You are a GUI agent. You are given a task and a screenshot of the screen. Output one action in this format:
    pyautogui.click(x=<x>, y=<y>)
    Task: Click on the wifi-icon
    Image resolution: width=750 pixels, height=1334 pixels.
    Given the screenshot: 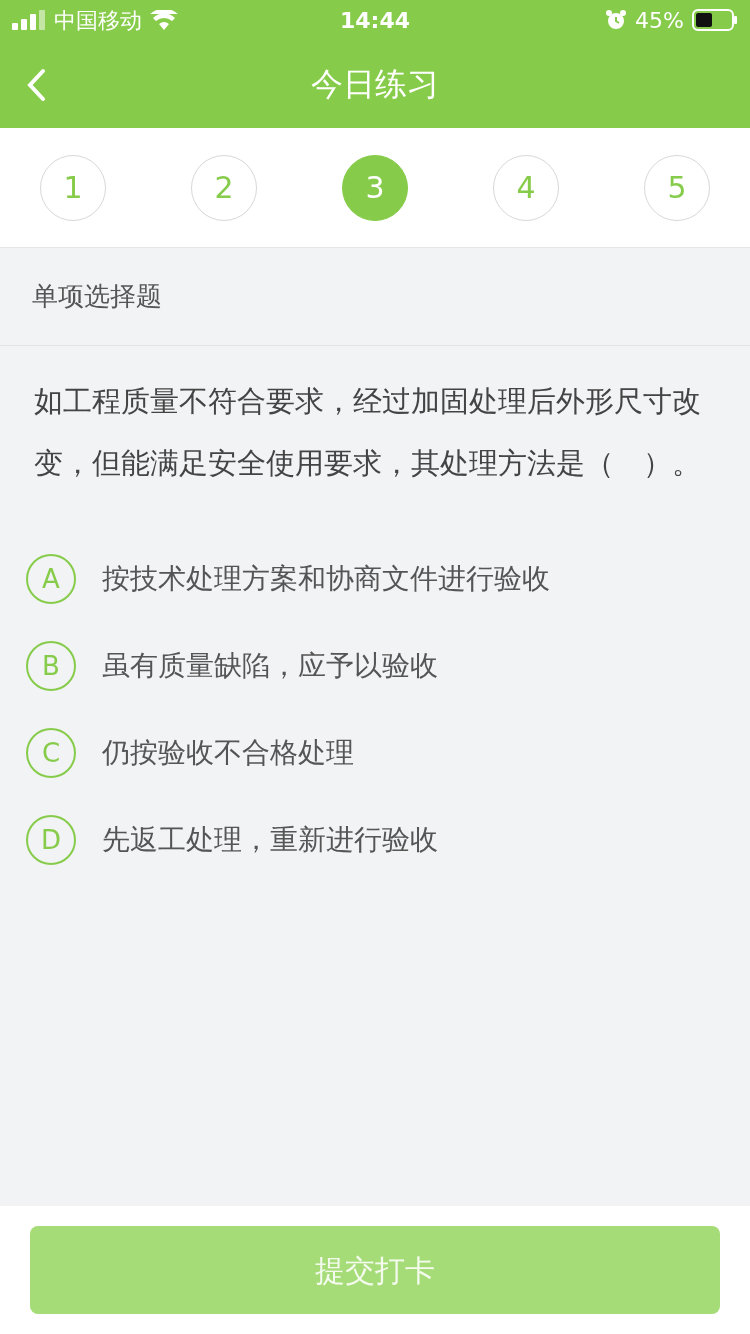 What is the action you would take?
    pyautogui.click(x=164, y=20)
    